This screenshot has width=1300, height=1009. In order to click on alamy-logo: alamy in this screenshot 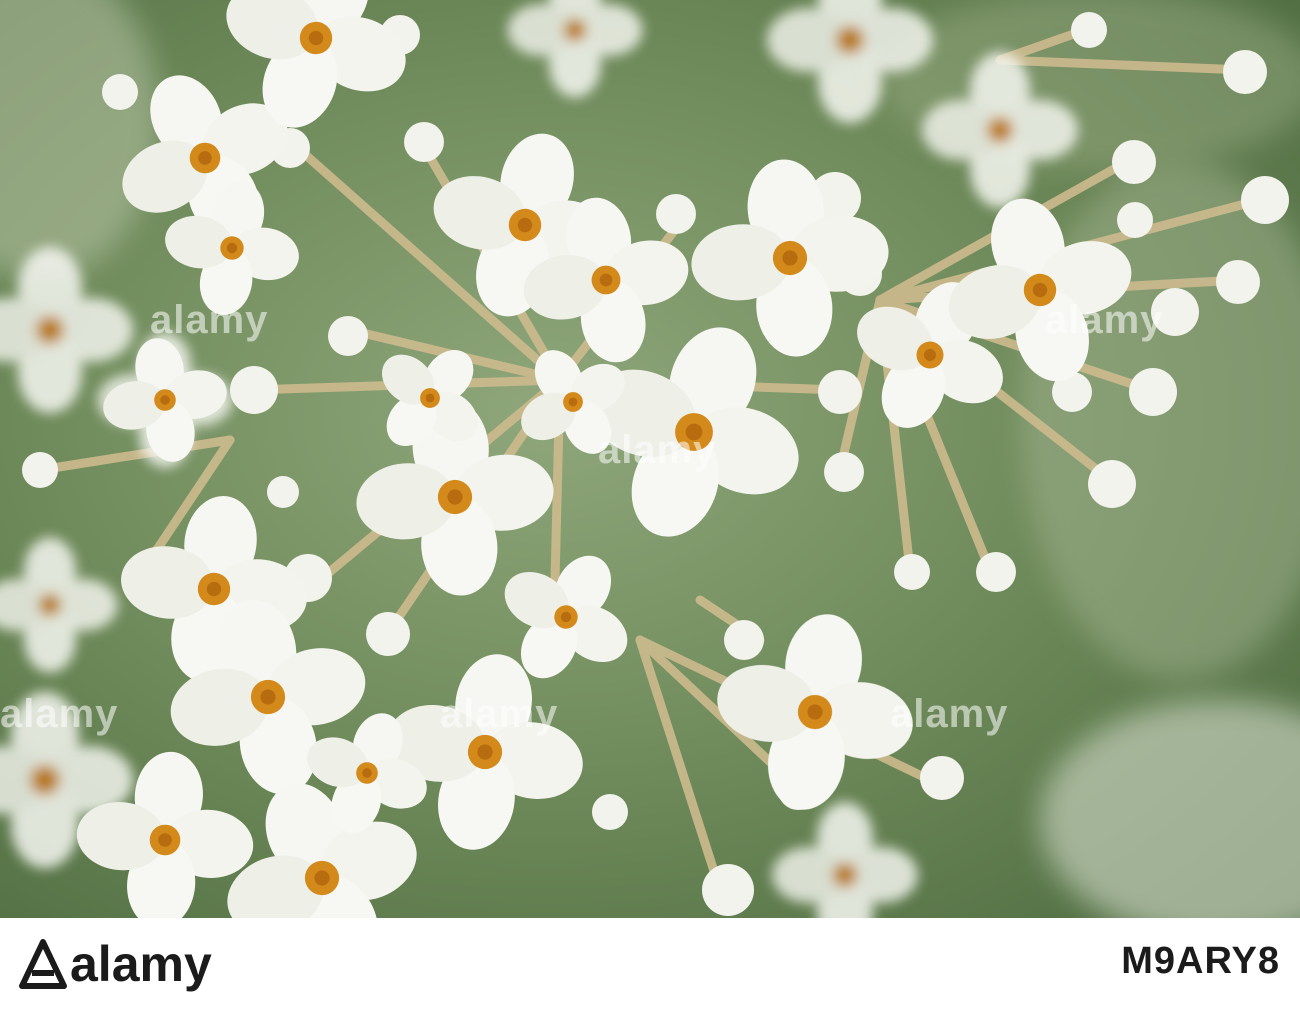, I will do `click(115, 964)`.